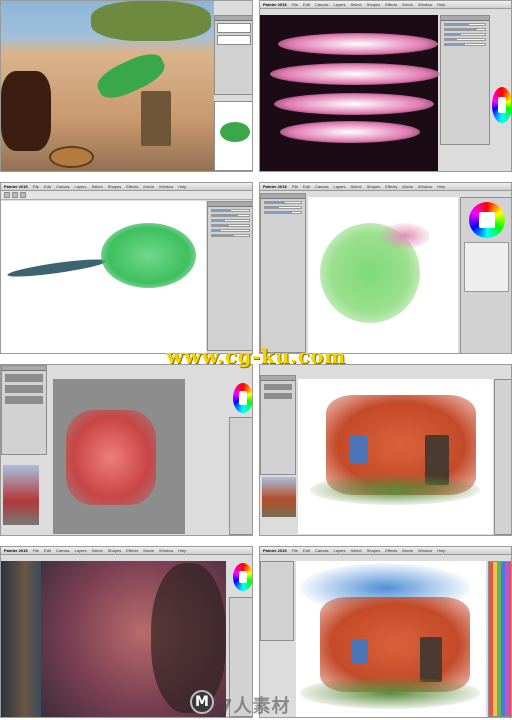 This screenshot has width=512, height=720. What do you see at coordinates (283, 273) in the screenshot?
I see `left-brush-panel` at bounding box center [283, 273].